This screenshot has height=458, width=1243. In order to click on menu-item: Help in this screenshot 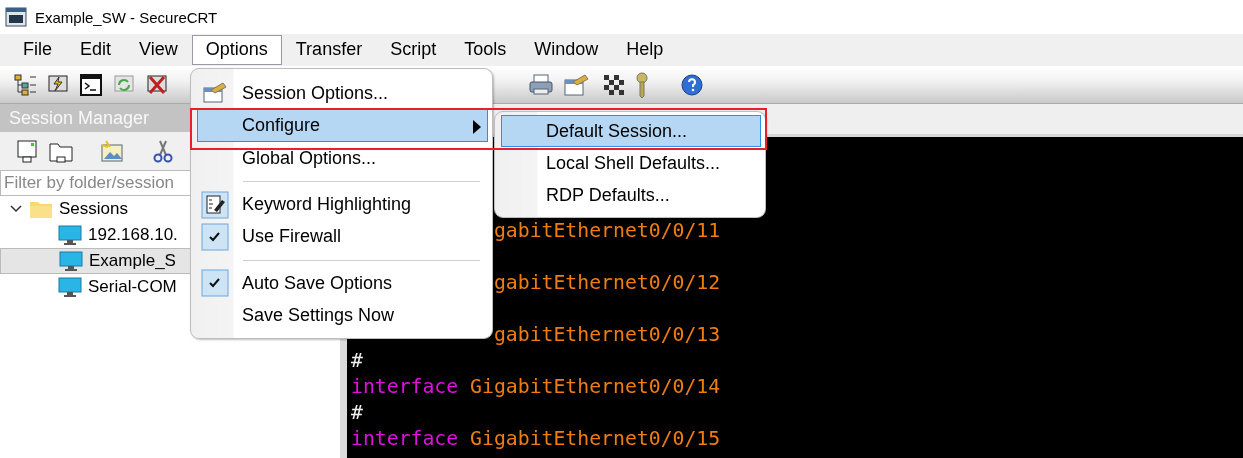, I will do `click(645, 50)`.